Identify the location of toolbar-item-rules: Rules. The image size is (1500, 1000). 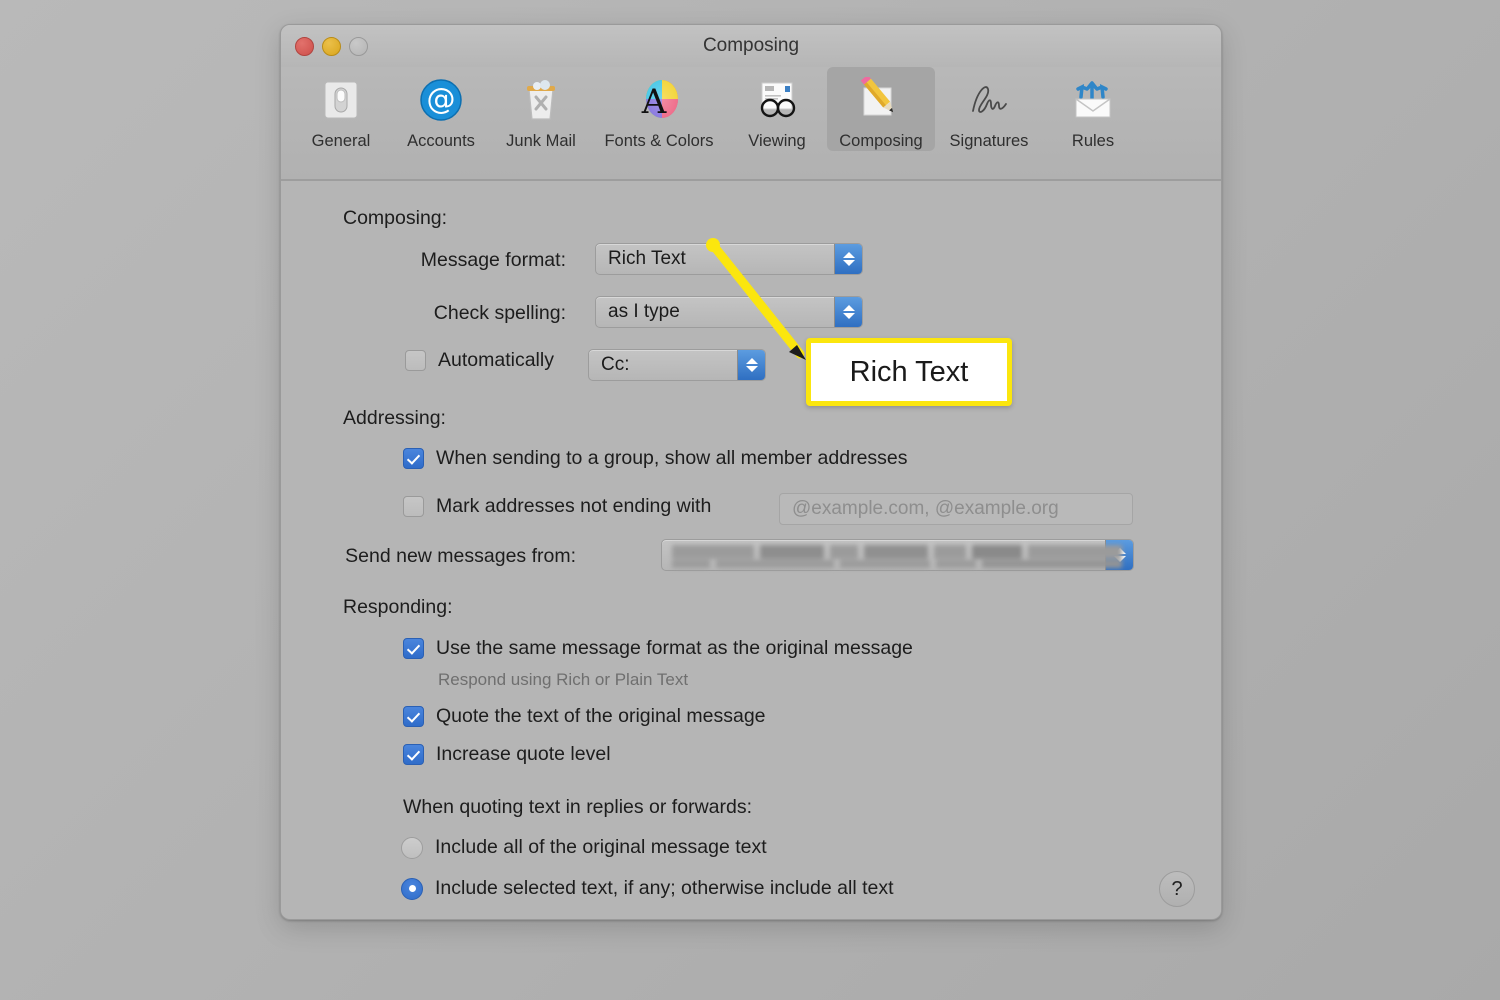
(1093, 109).